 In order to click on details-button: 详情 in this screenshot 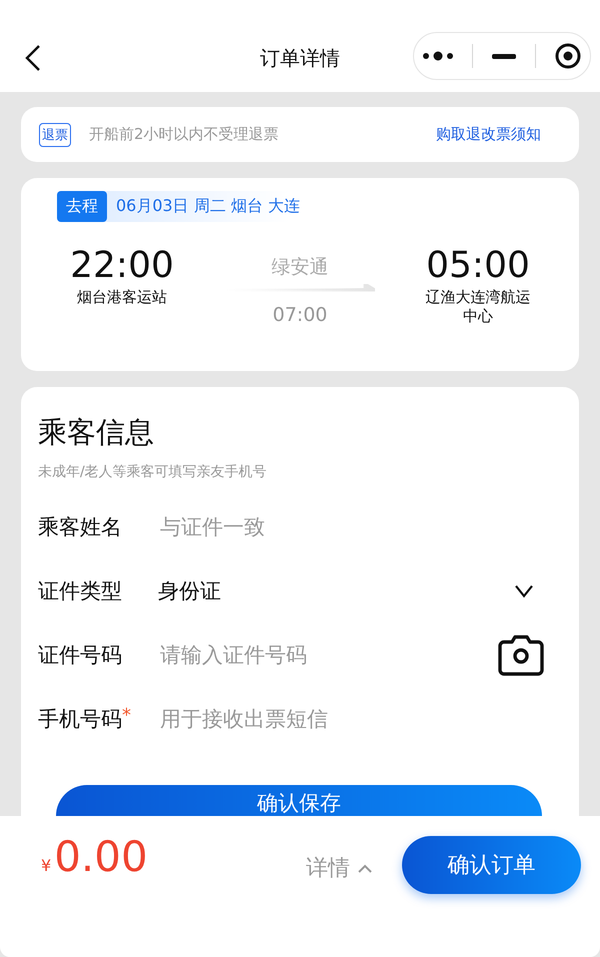, I will do `click(339, 868)`.